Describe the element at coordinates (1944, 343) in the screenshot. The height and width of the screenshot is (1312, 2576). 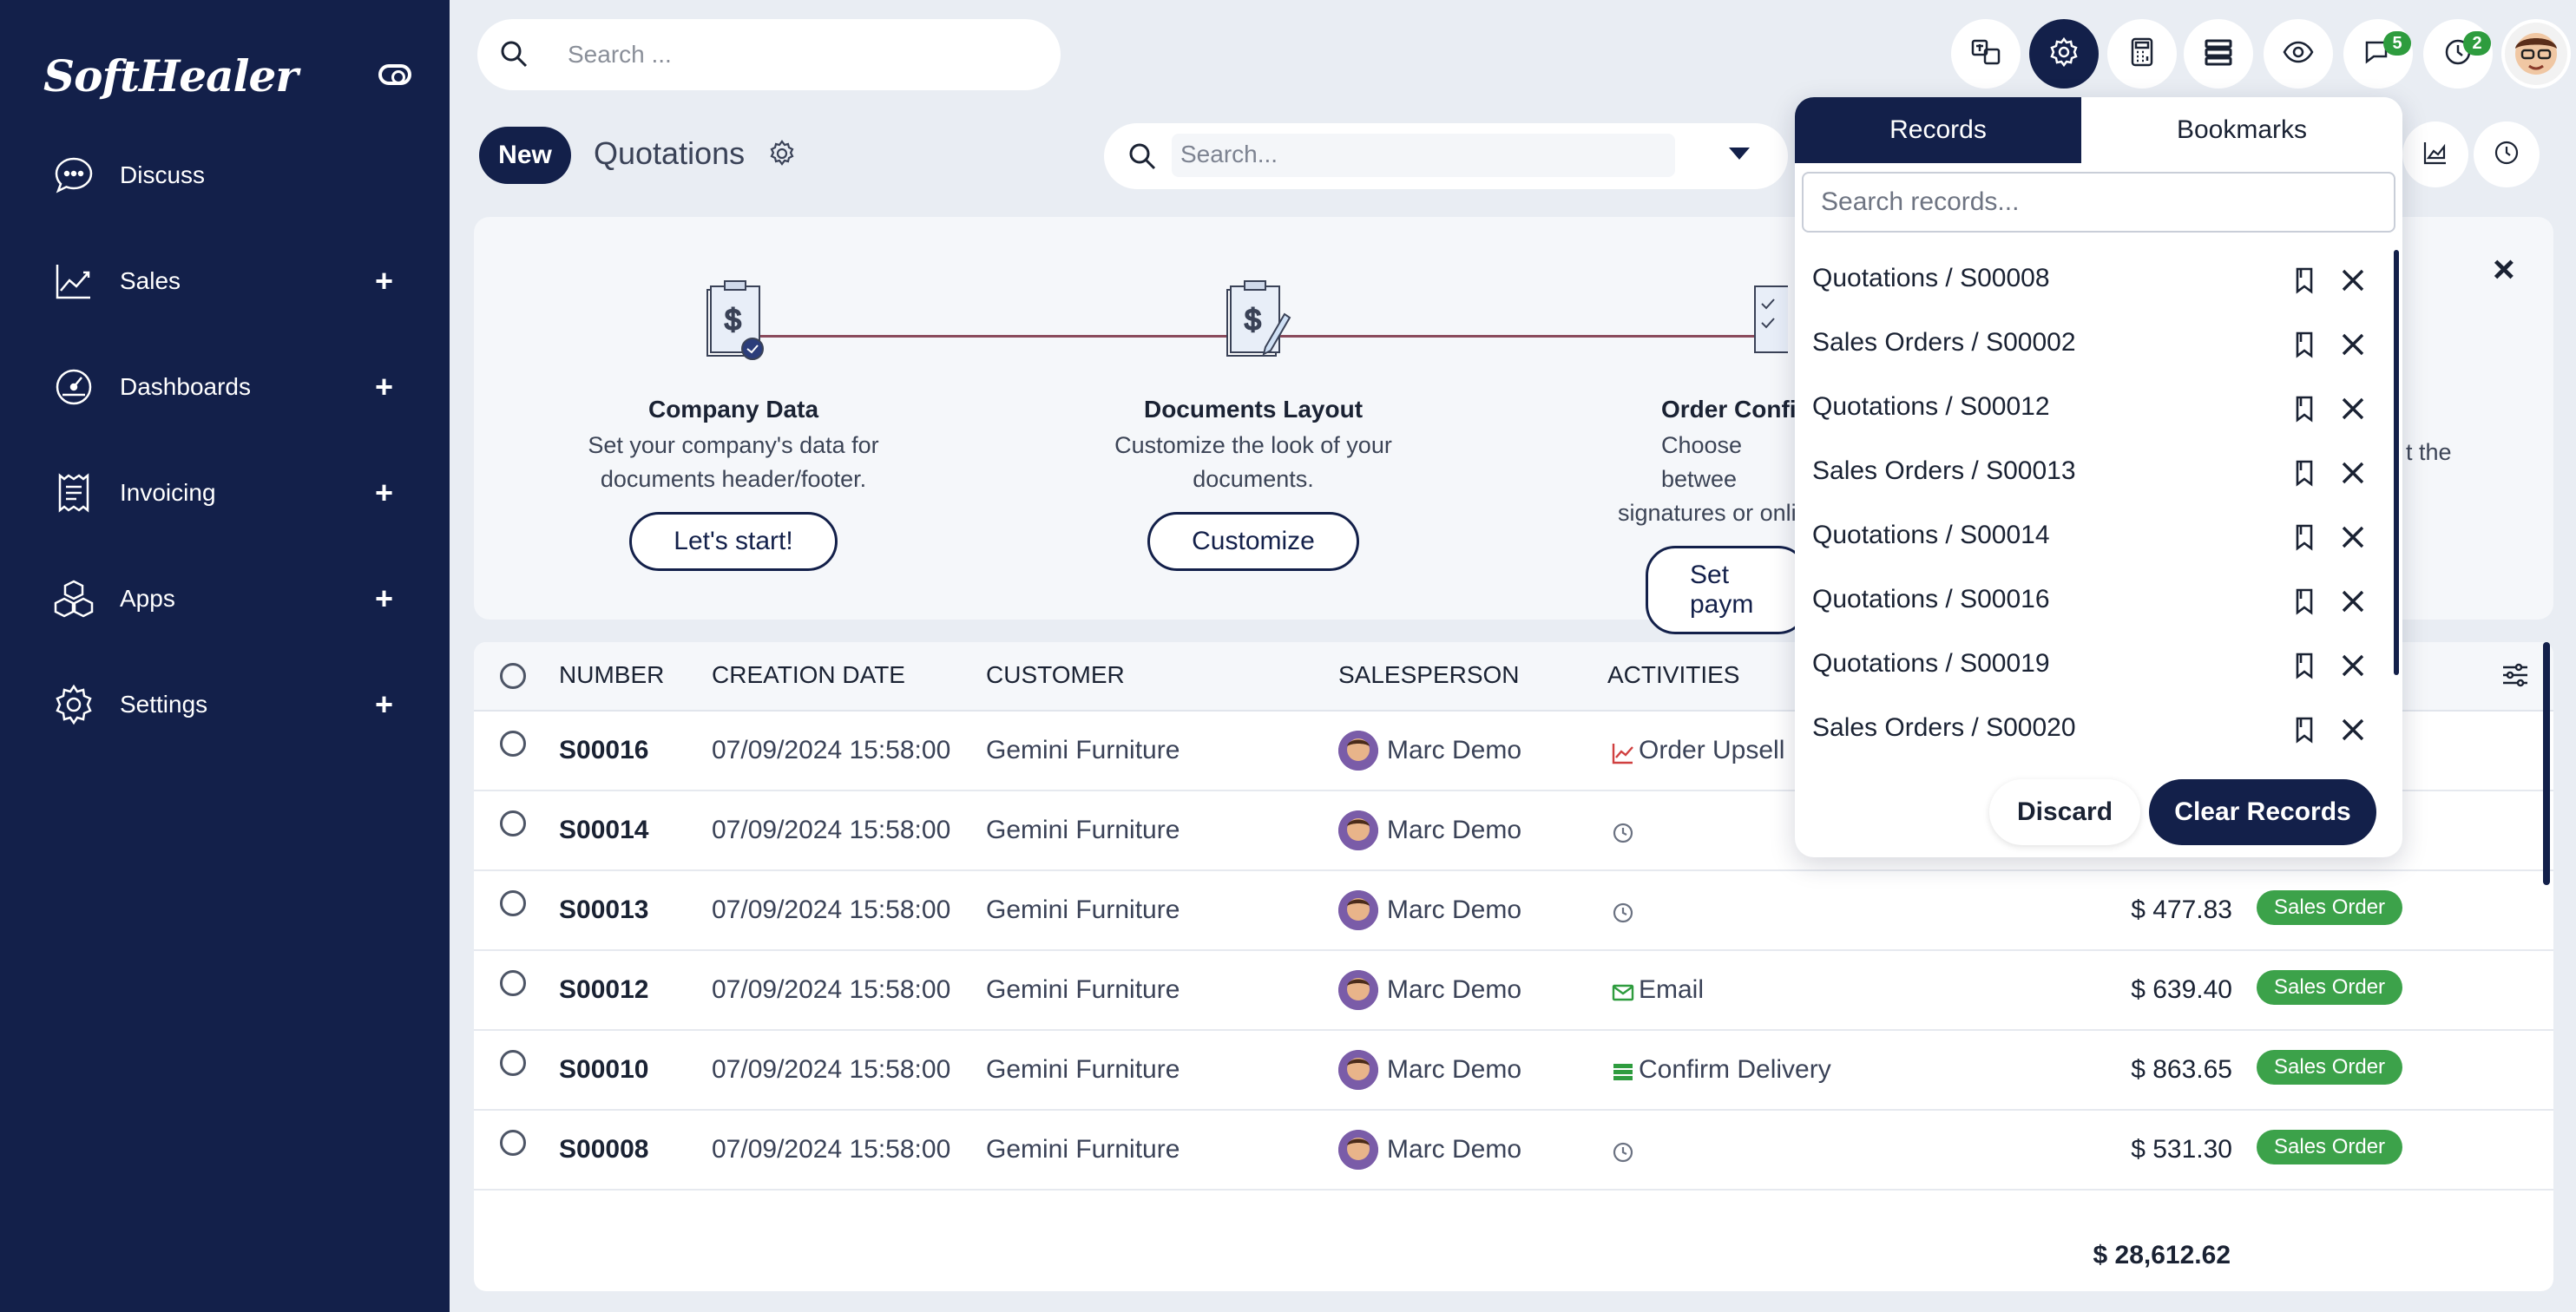
I see `record-label: Sales Orders / S00002` at that location.